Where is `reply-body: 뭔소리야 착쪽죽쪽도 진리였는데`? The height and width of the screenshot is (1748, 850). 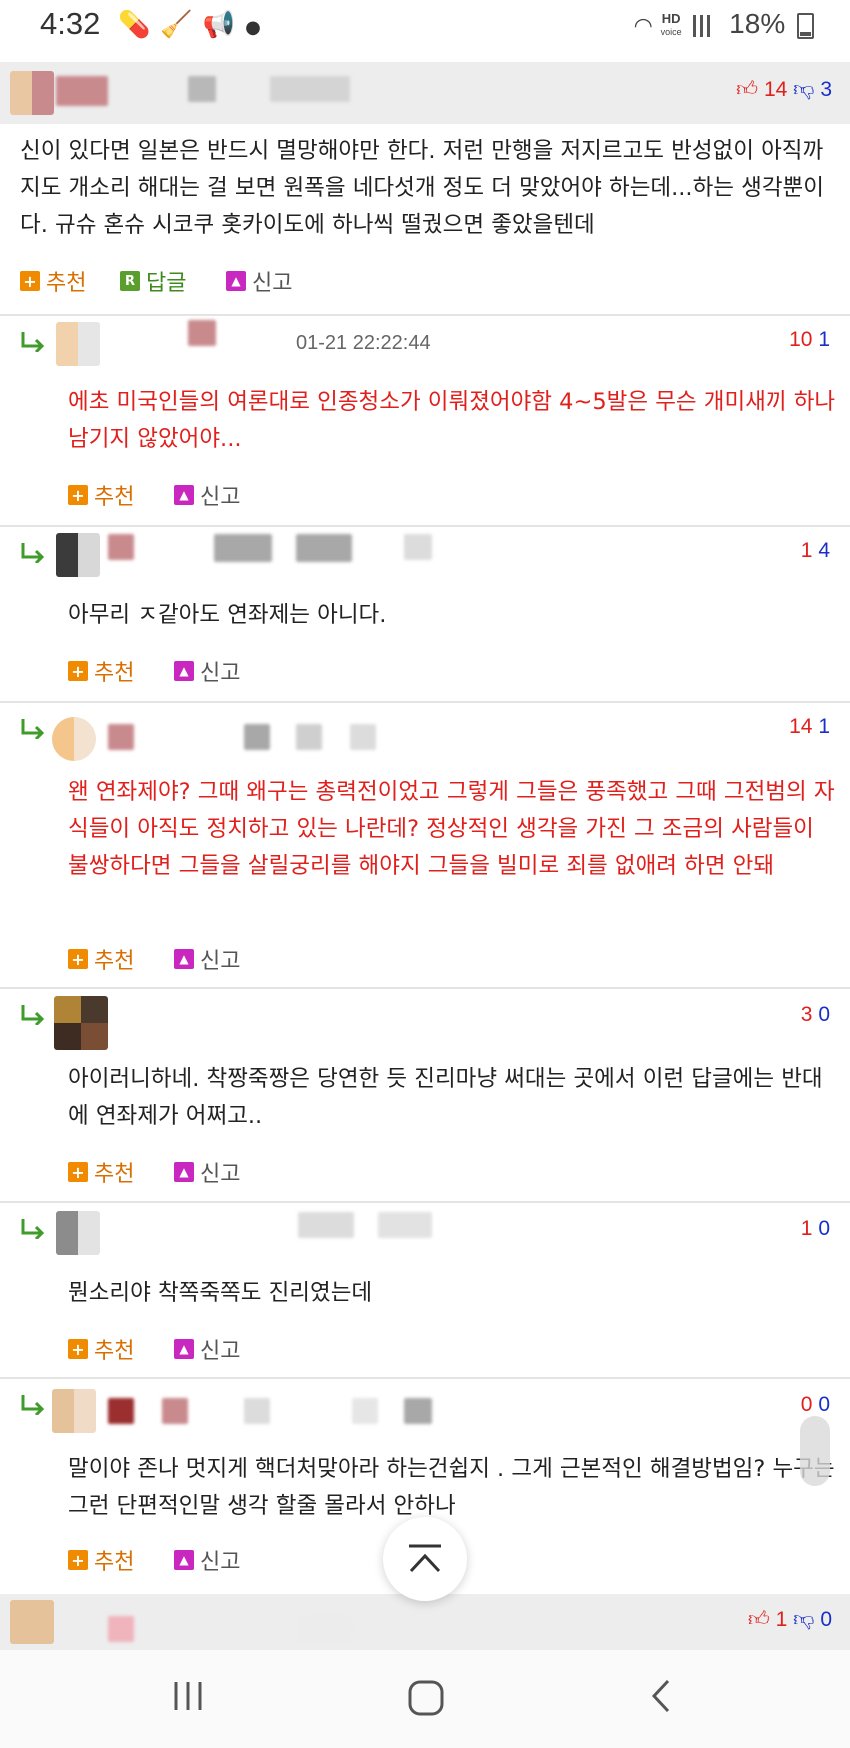 reply-body: 뭔소리야 착쪽죽쪽도 진리였는데 is located at coordinates (220, 1293).